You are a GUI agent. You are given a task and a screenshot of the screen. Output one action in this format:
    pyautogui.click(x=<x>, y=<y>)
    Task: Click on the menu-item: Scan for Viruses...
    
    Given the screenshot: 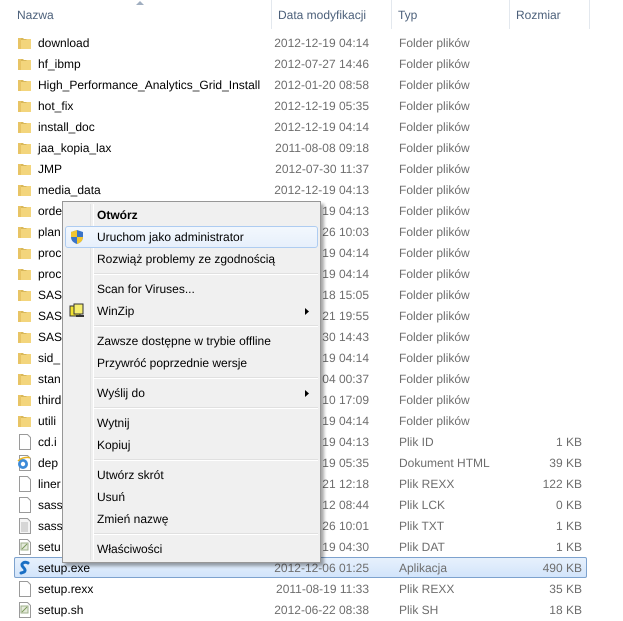 What is the action you would take?
    pyautogui.click(x=191, y=289)
    